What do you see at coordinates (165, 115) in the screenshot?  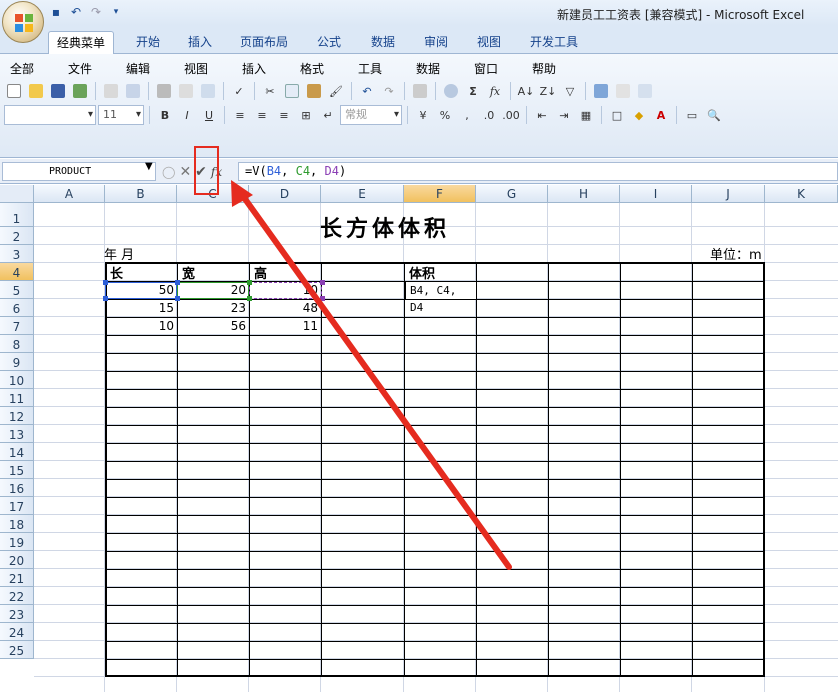 I see `bold-button: B` at bounding box center [165, 115].